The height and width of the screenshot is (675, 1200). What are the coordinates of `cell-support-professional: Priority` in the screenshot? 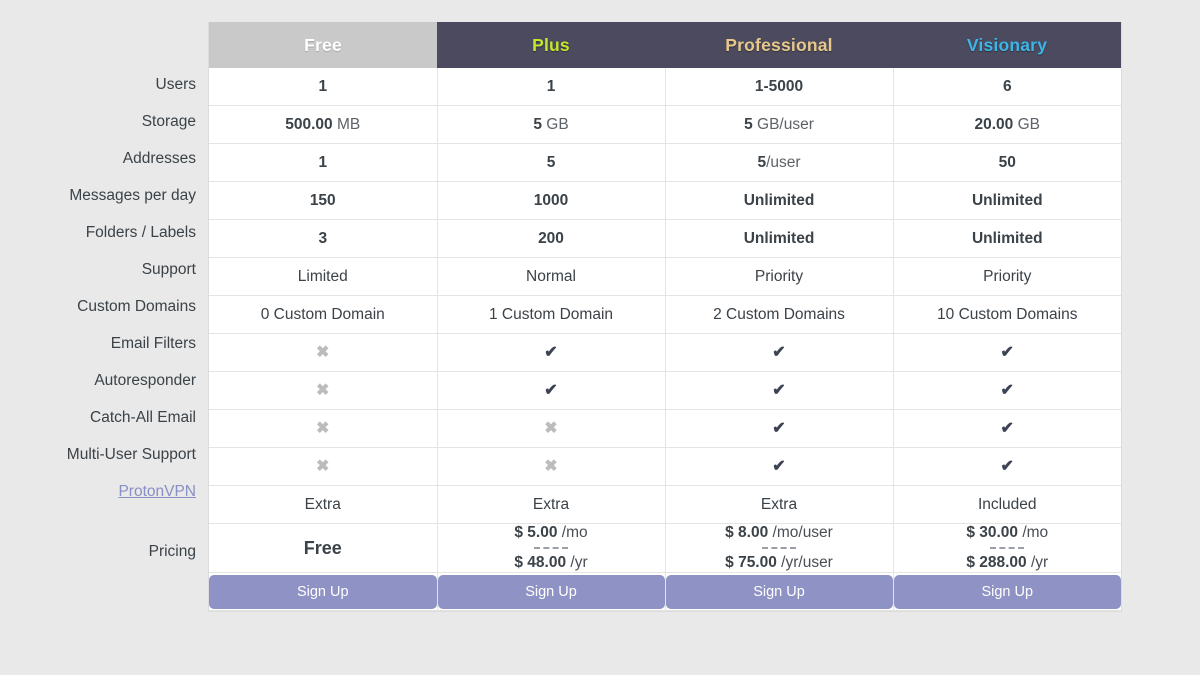 It's located at (779, 276).